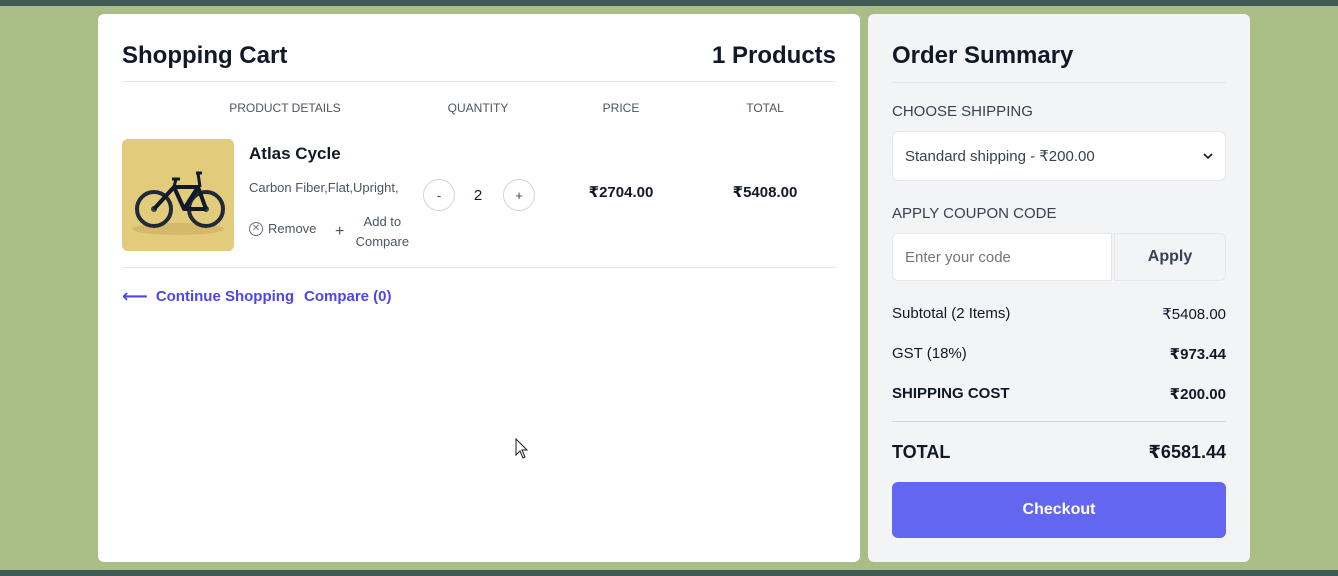 The width and height of the screenshot is (1338, 576). Describe the element at coordinates (983, 55) in the screenshot. I see `order-summary-title: Order Summary` at that location.